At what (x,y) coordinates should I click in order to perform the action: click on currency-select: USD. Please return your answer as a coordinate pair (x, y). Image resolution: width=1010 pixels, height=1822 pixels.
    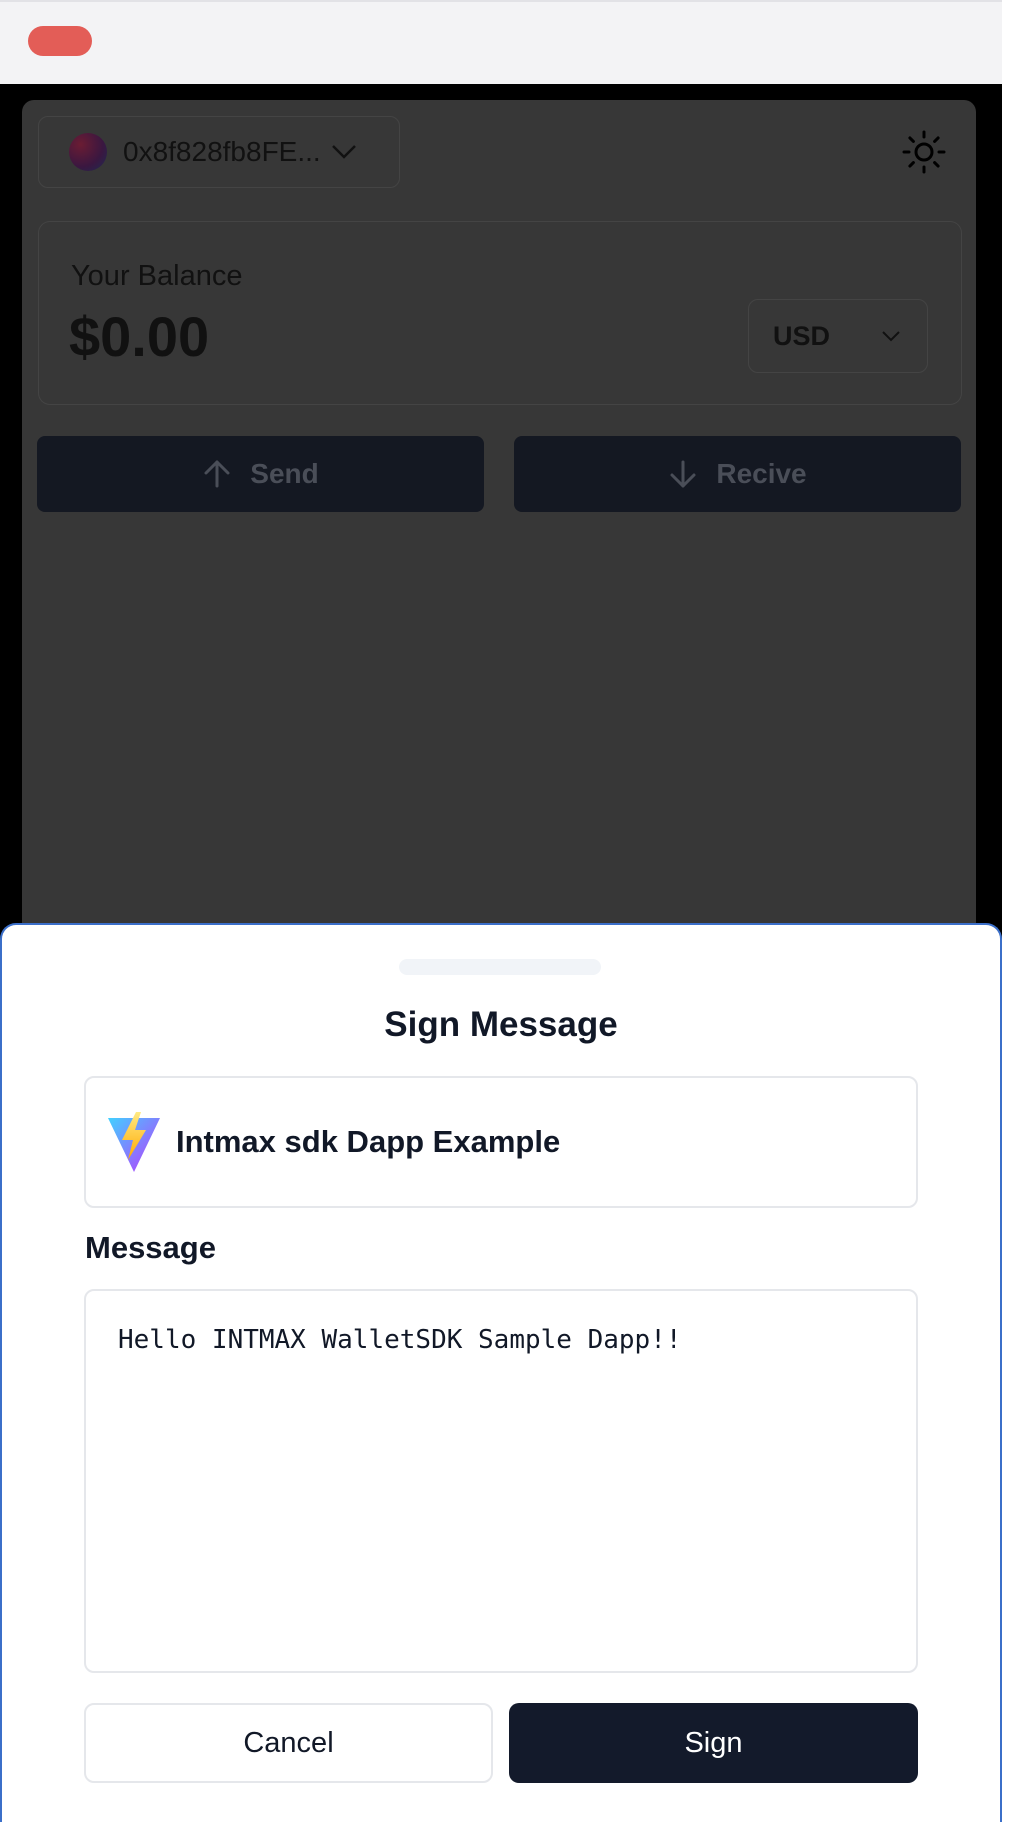
    Looking at the image, I should click on (838, 336).